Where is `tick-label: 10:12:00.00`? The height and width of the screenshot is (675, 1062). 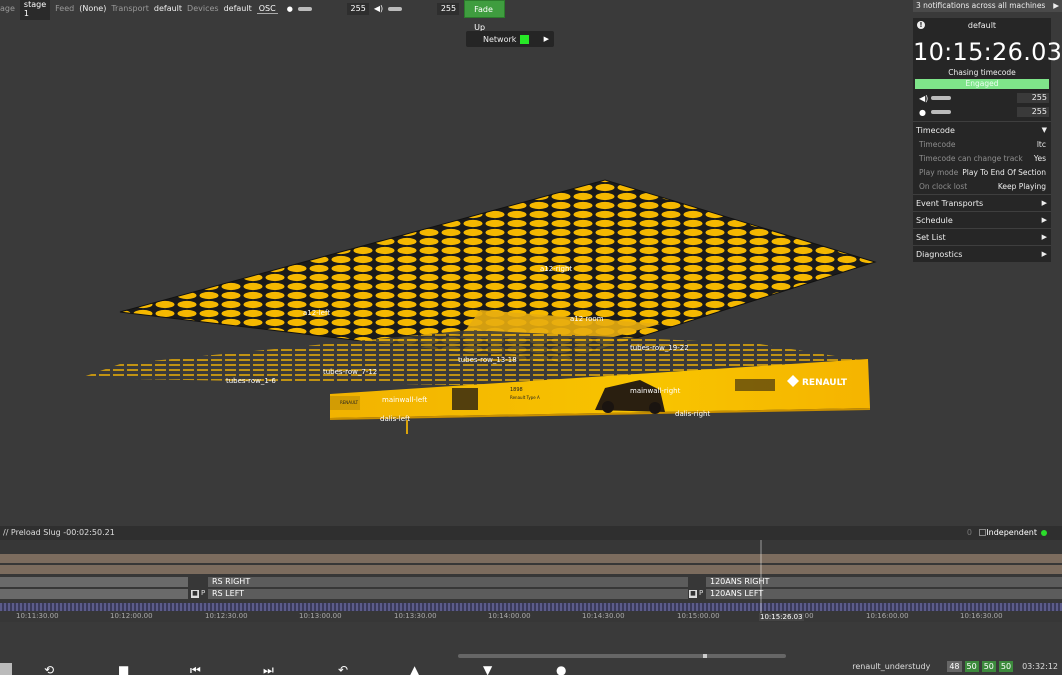 tick-label: 10:12:00.00 is located at coordinates (131, 616).